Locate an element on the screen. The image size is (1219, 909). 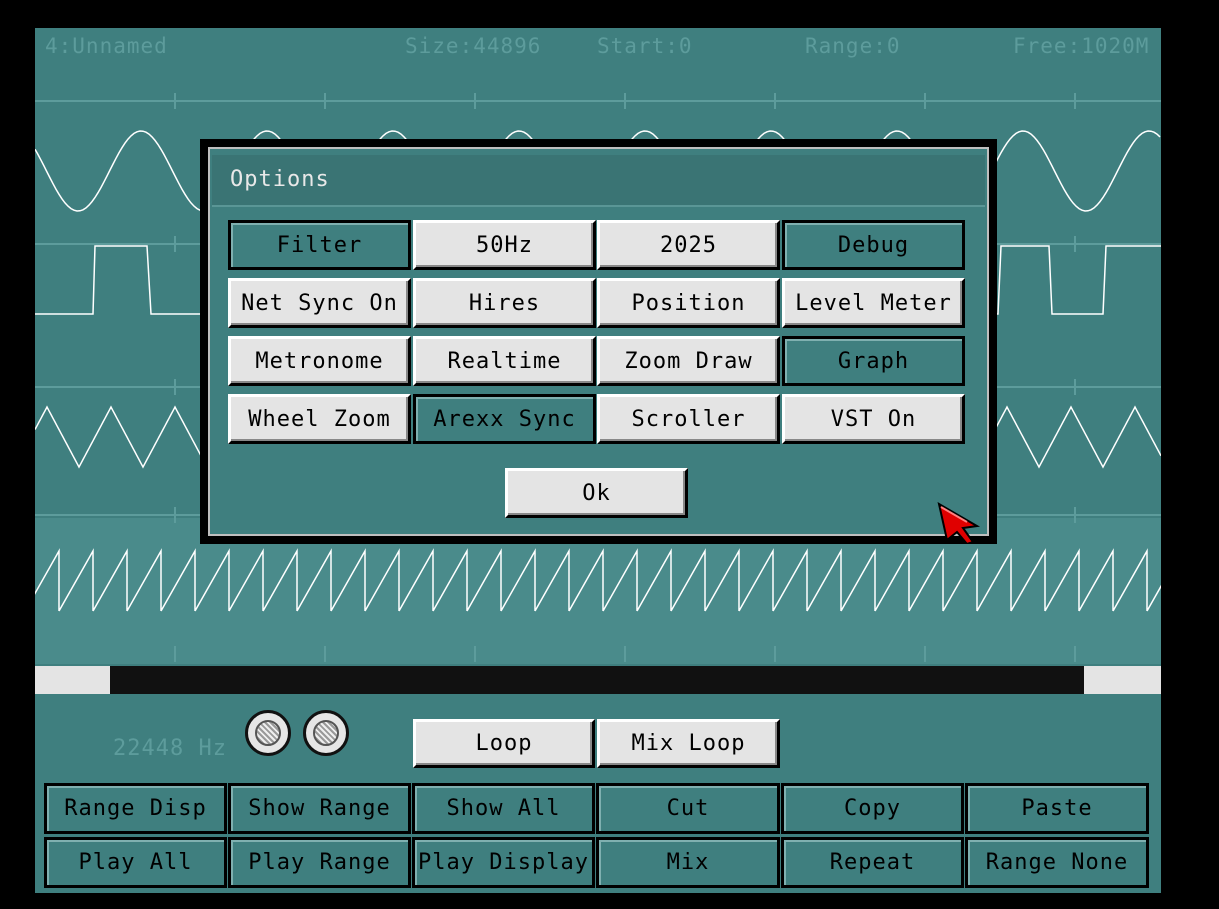
speed-knob is located at coordinates (326, 733).